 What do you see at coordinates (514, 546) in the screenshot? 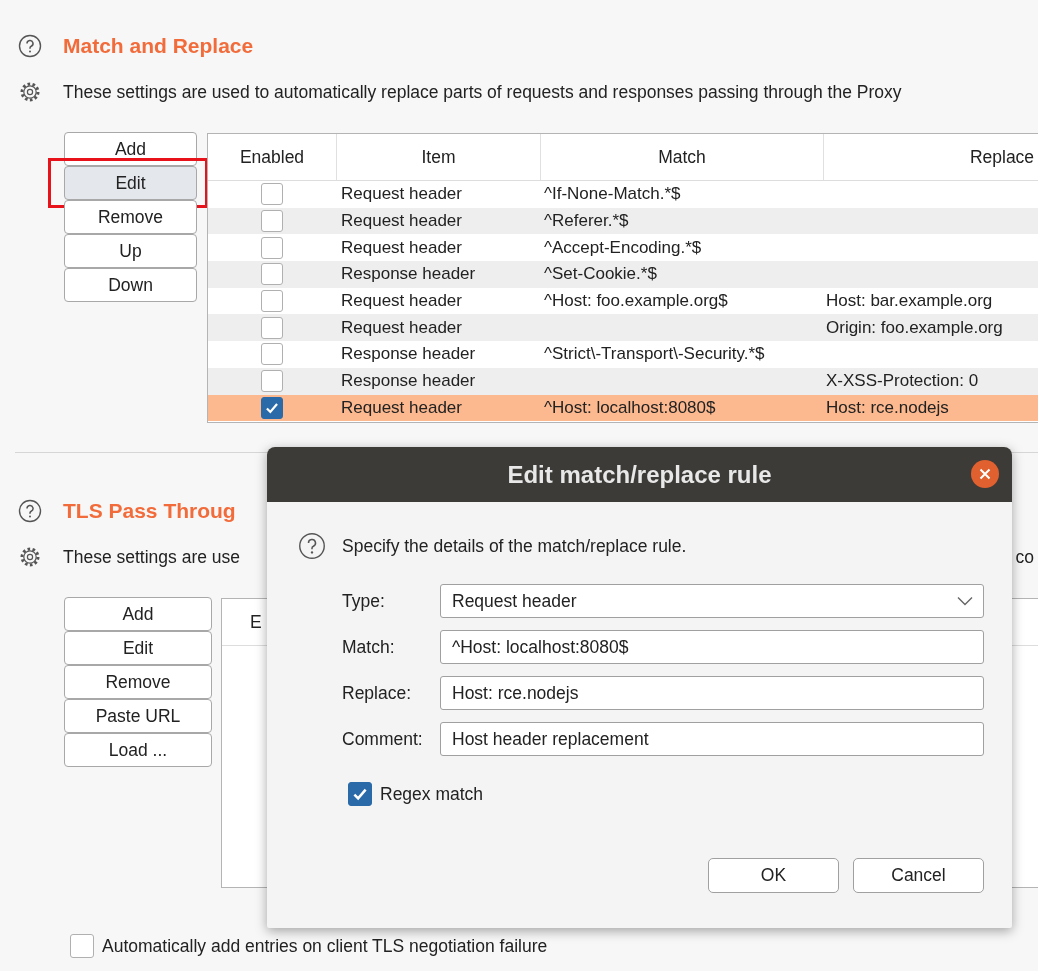
I see `dialog-prompt: Specify the details of the match/replace rule.` at bounding box center [514, 546].